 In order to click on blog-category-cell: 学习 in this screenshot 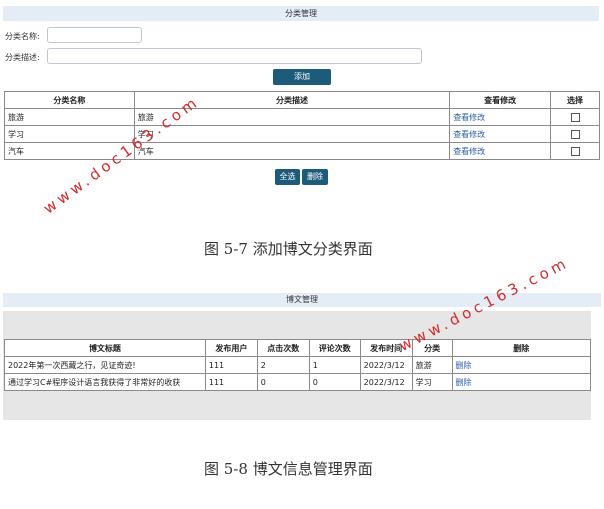, I will do `click(432, 382)`.